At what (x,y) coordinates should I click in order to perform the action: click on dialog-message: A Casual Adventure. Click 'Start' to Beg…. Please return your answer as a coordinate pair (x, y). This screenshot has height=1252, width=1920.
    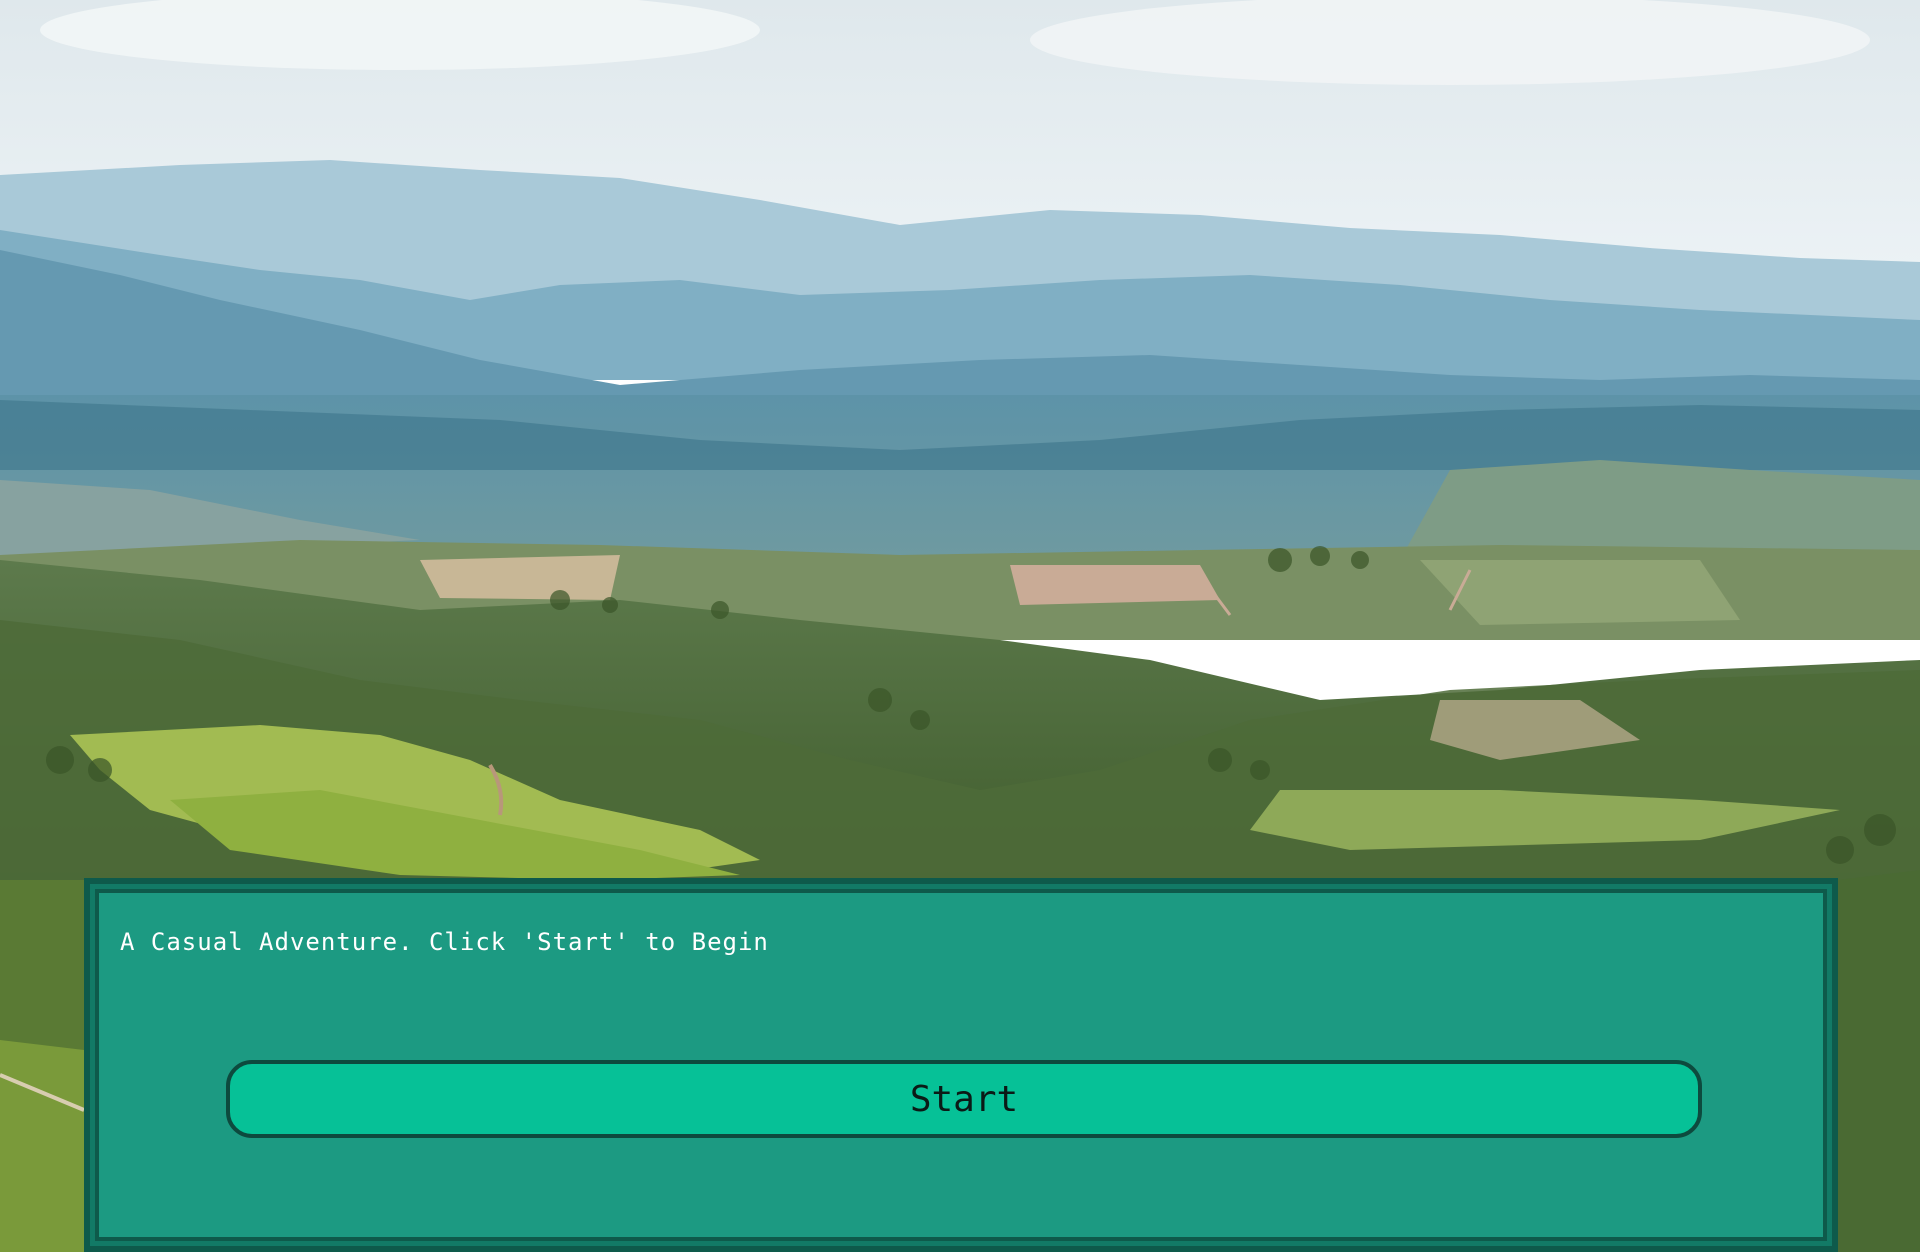
    Looking at the image, I should click on (444, 942).